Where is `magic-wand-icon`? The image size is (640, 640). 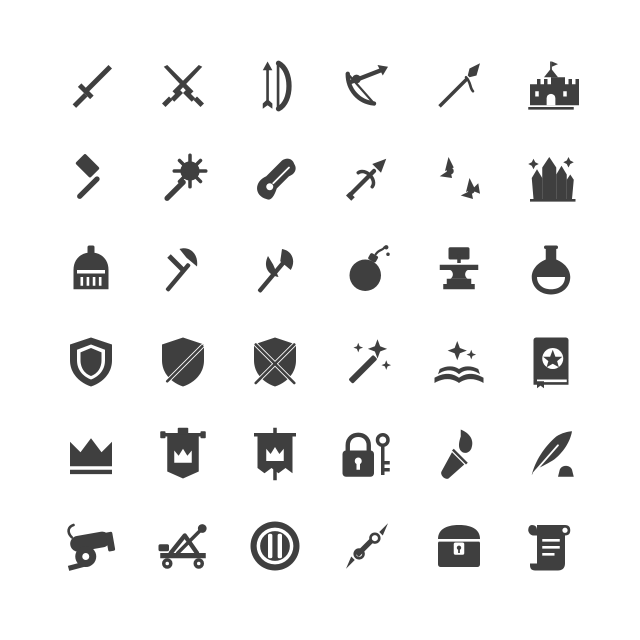
magic-wand-icon is located at coordinates (370, 361).